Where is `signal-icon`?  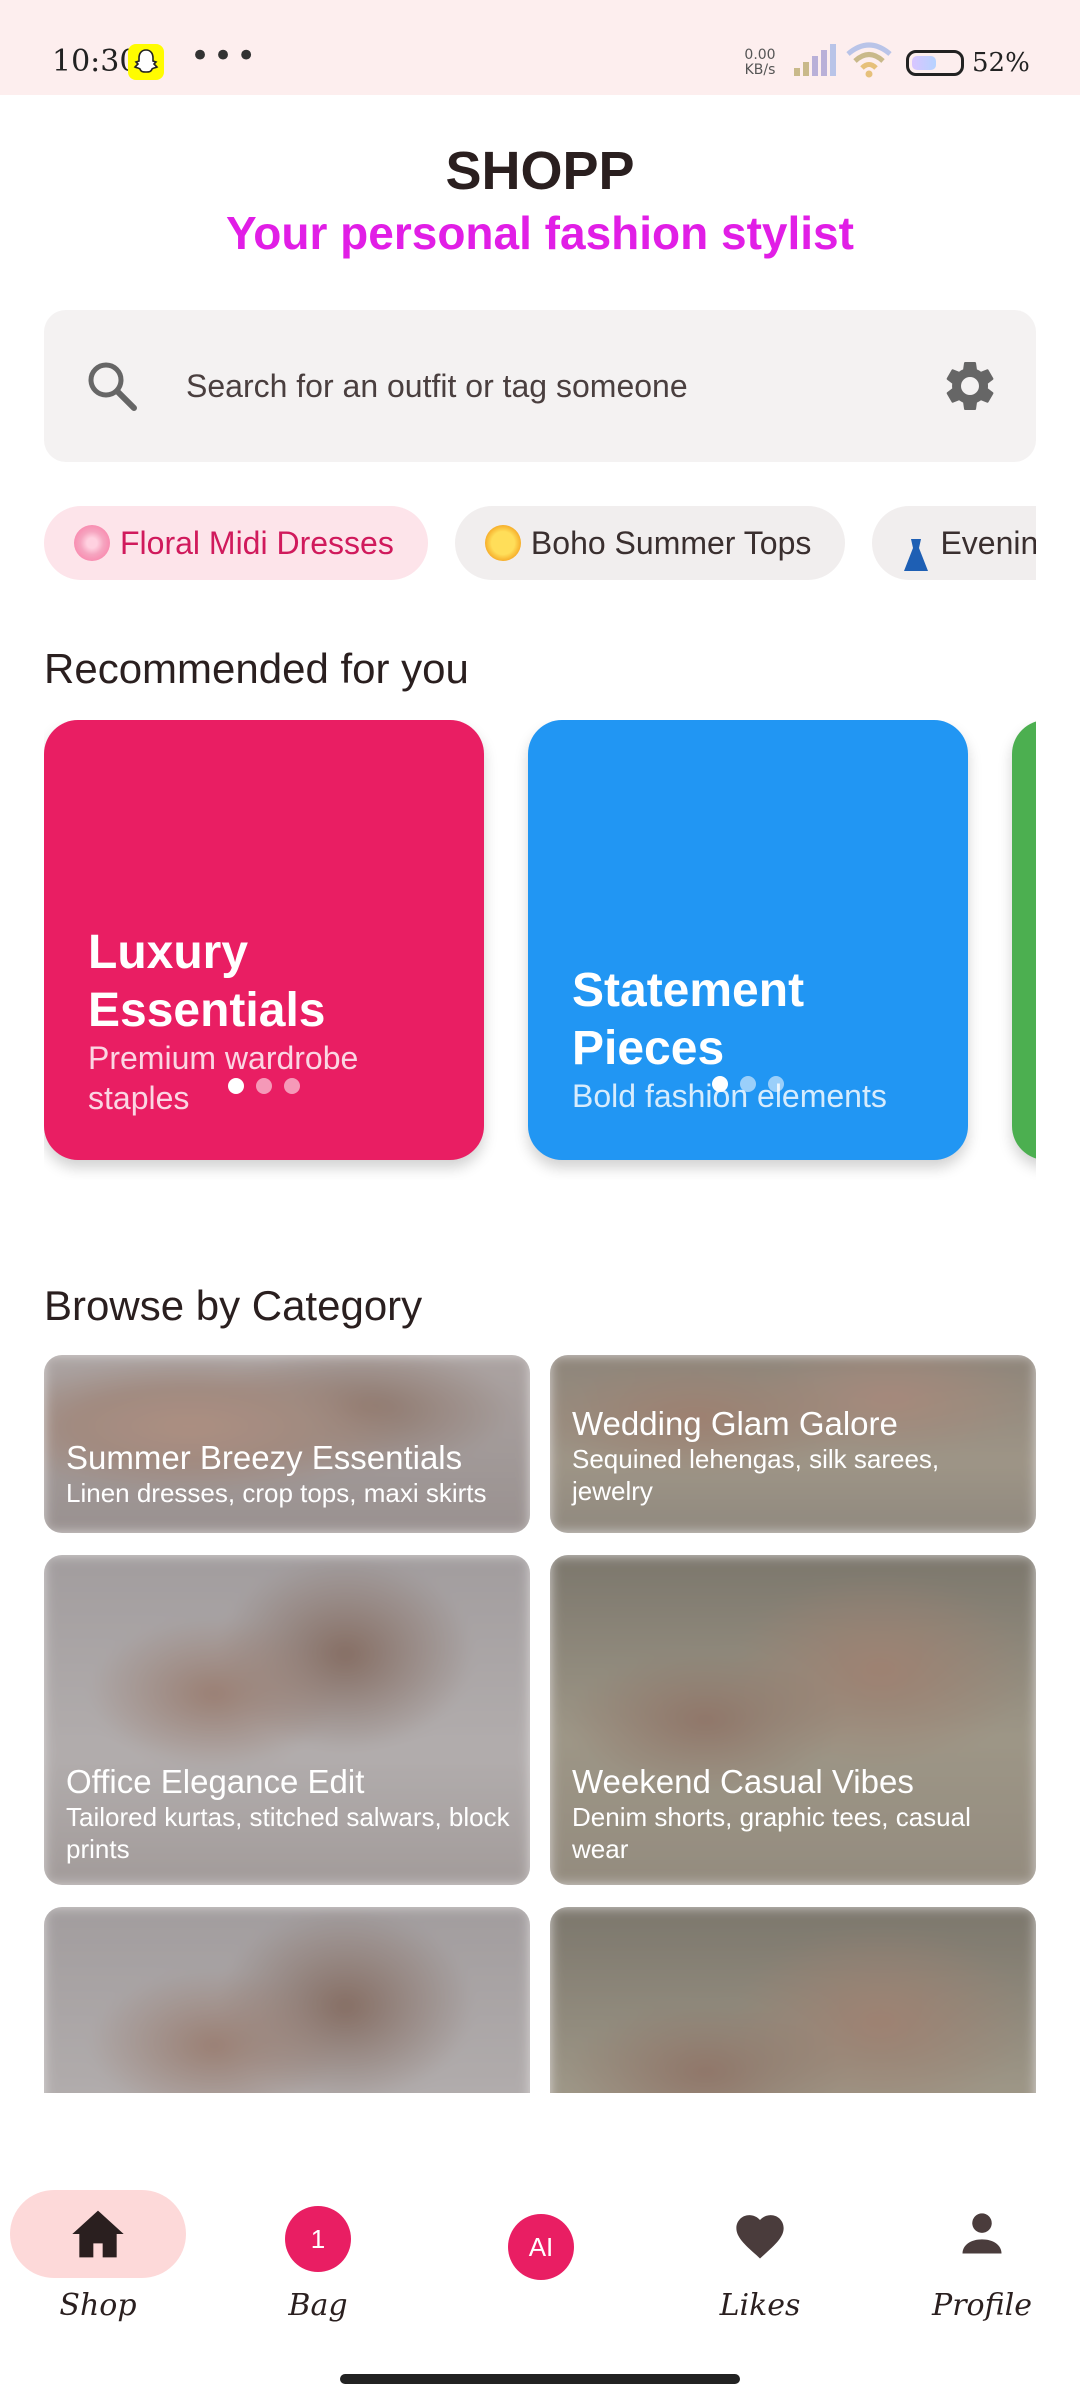 signal-icon is located at coordinates (814, 63).